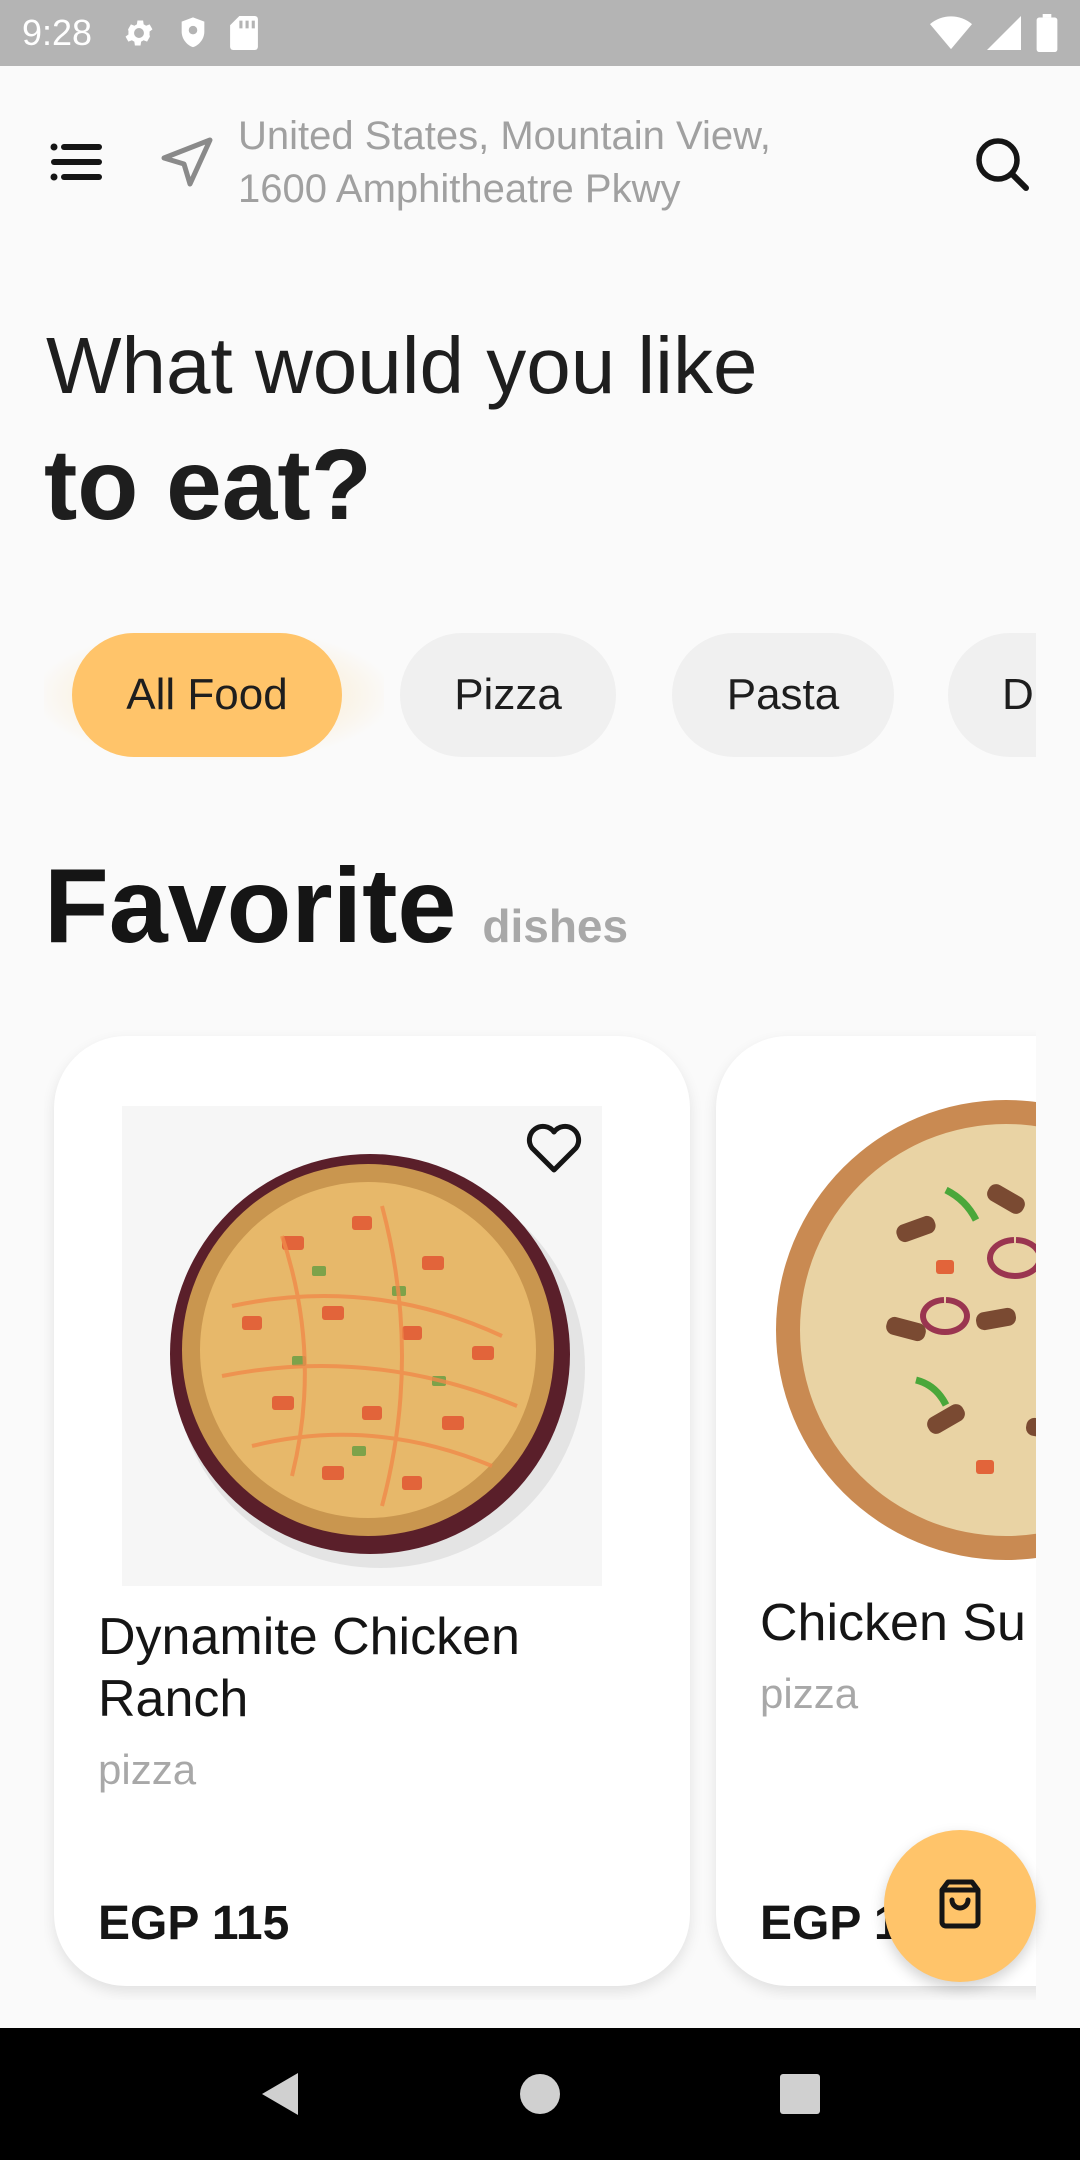  I want to click on favorite-heart-icon, so click(554, 1148).